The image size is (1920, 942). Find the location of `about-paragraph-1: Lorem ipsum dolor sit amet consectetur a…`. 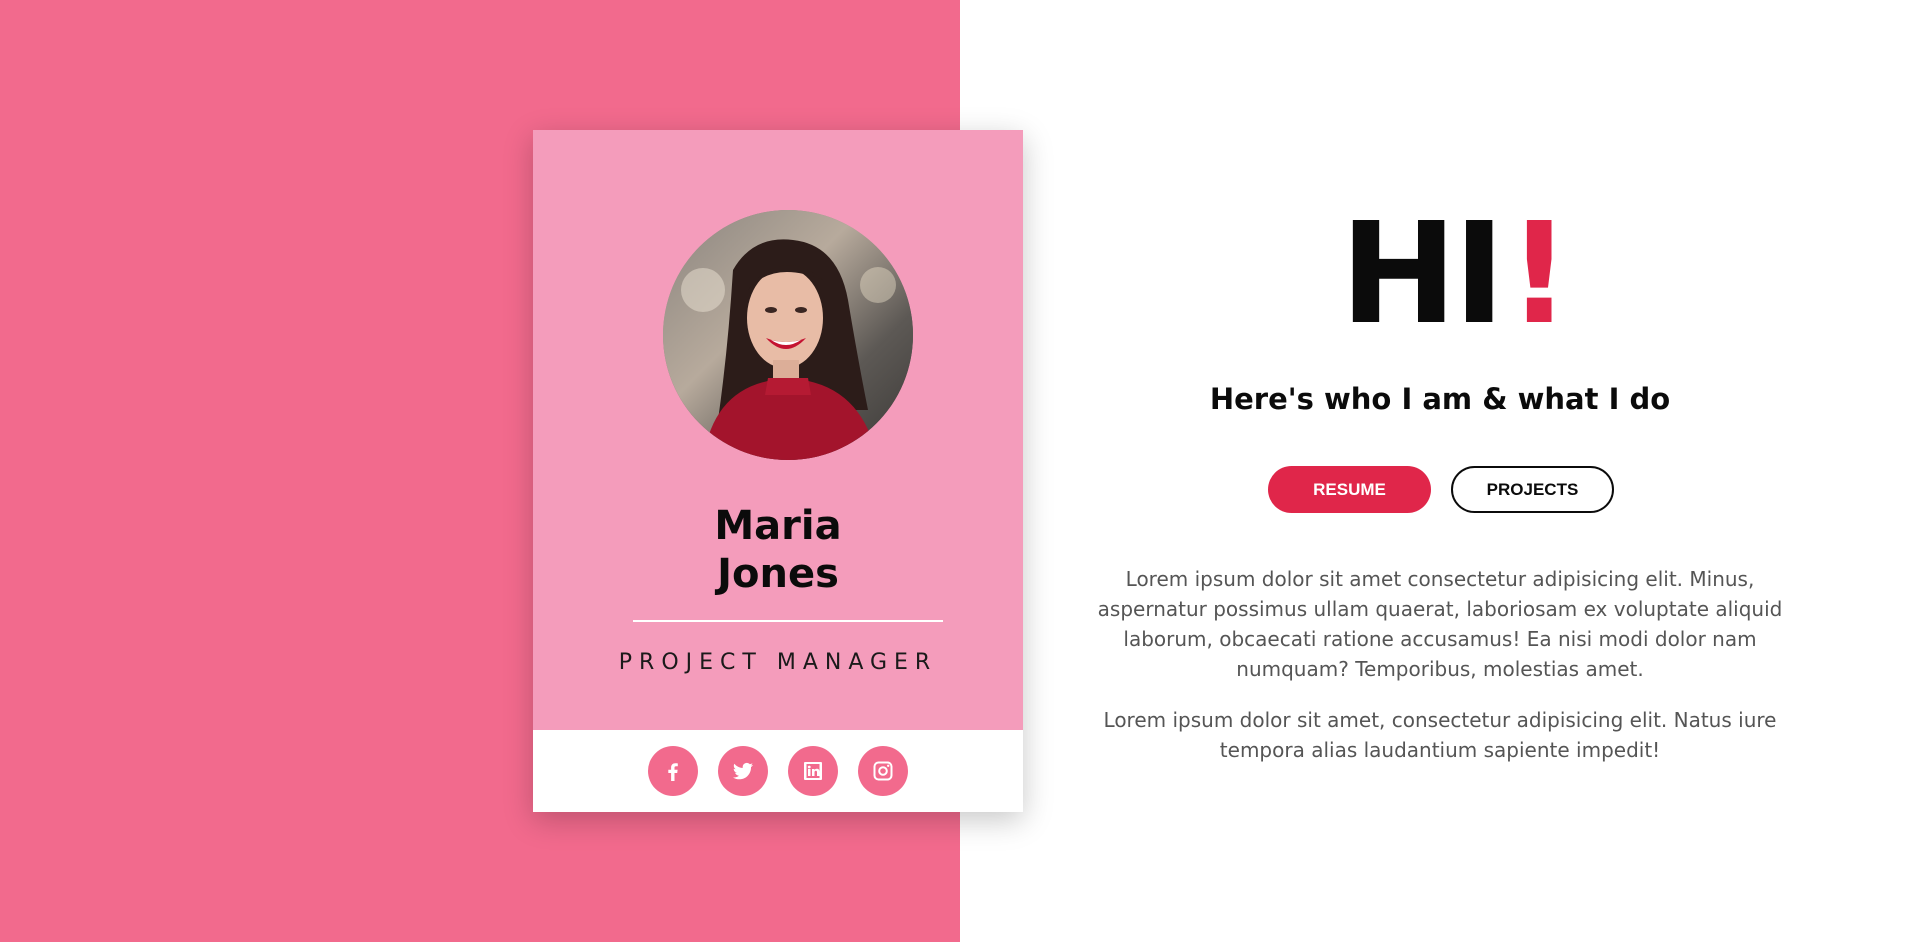

about-paragraph-1: Lorem ipsum dolor sit amet consectetur a… is located at coordinates (1440, 624).